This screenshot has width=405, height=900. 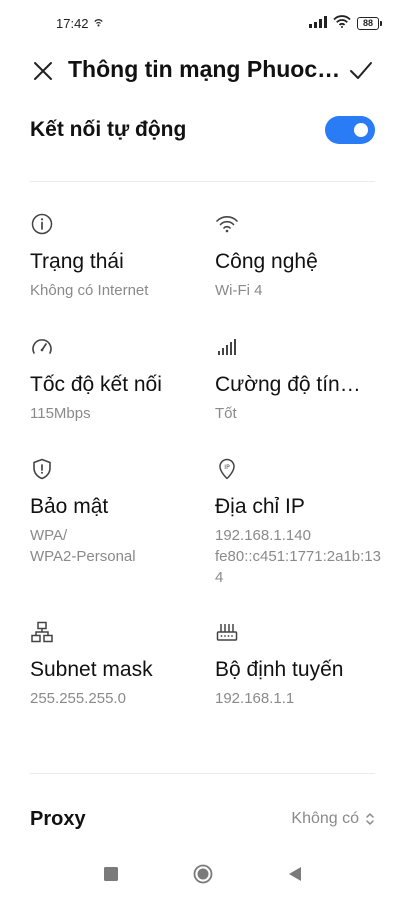 What do you see at coordinates (325, 818) in the screenshot?
I see `proxy-value: Không có` at bounding box center [325, 818].